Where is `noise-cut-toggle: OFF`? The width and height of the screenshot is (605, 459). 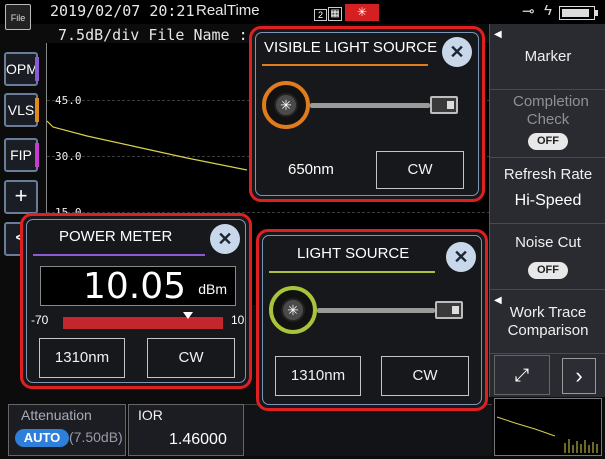
noise-cut-toggle: OFF is located at coordinates (548, 270).